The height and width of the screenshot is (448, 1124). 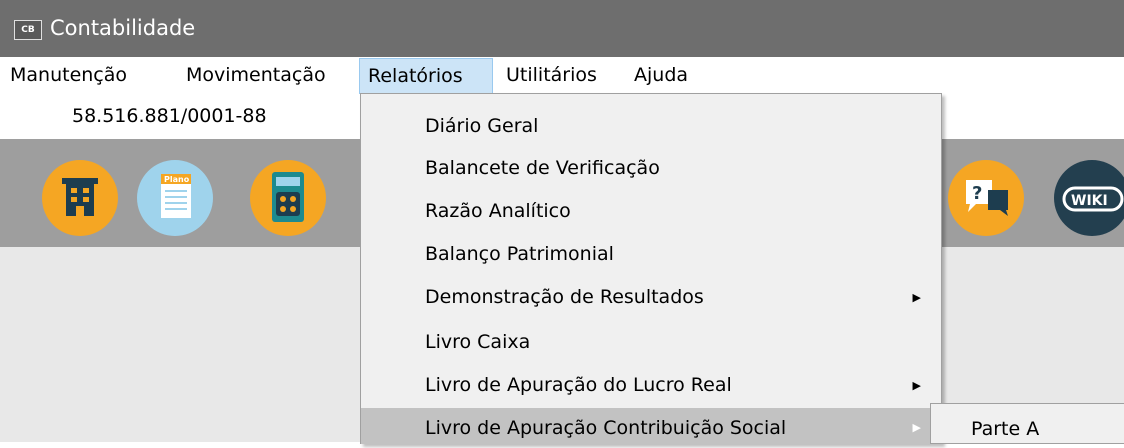 I want to click on menu-item-label: Diário Geral, so click(x=482, y=126).